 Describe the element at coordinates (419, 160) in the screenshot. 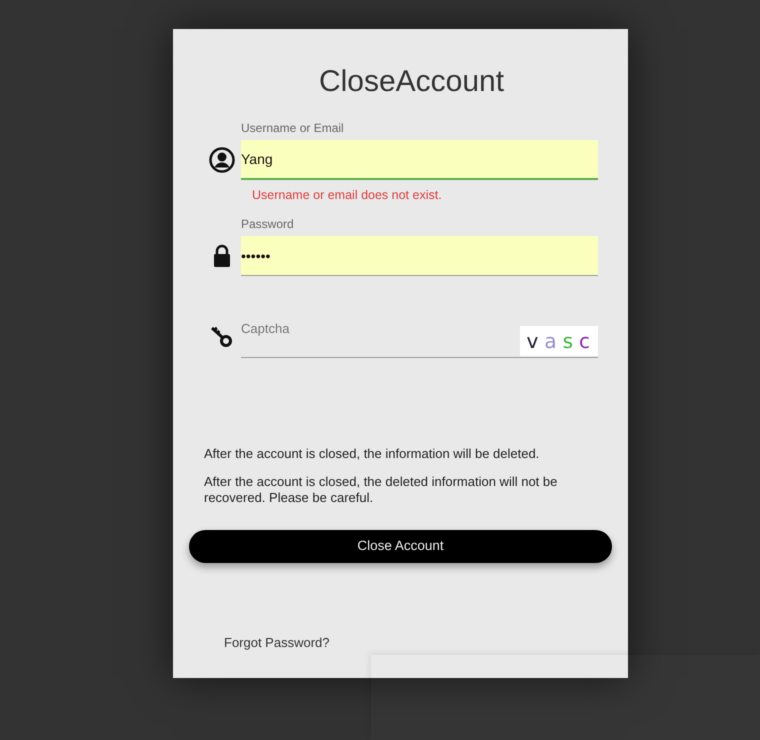

I see `username-field: Yang` at that location.